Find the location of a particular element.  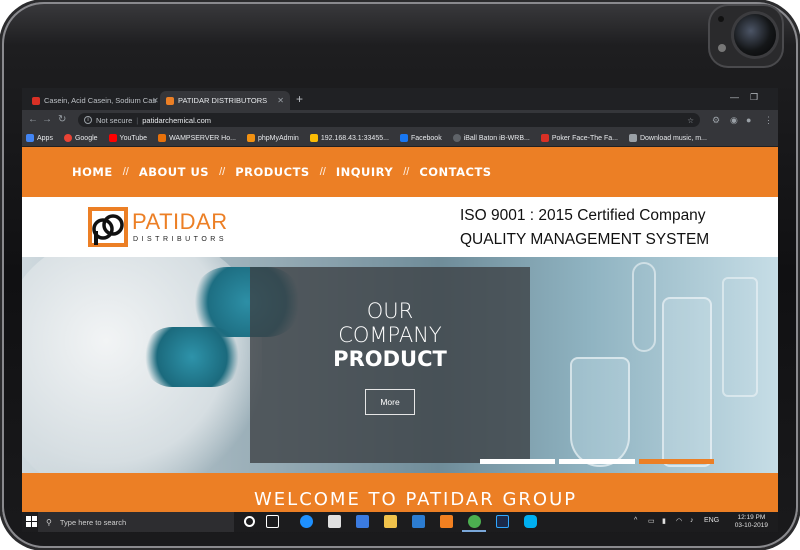

camera-module is located at coordinates (746, 36).